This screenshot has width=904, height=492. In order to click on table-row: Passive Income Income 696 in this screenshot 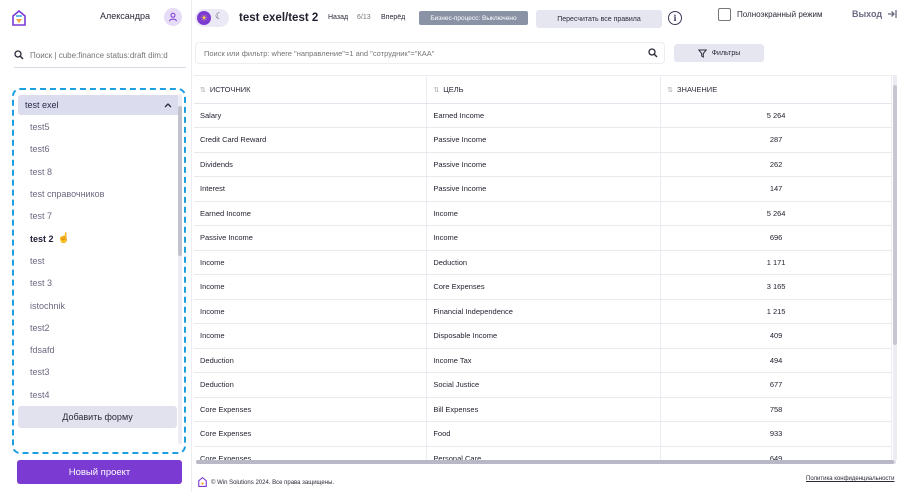, I will do `click(543, 238)`.